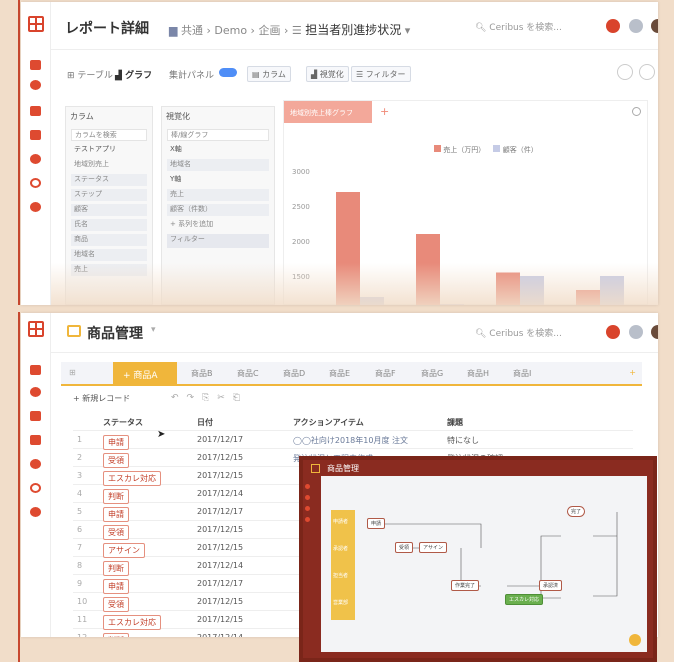 This screenshot has width=674, height=662. Describe the element at coordinates (123, 422) in the screenshot. I see `column-header: ステータス` at that location.